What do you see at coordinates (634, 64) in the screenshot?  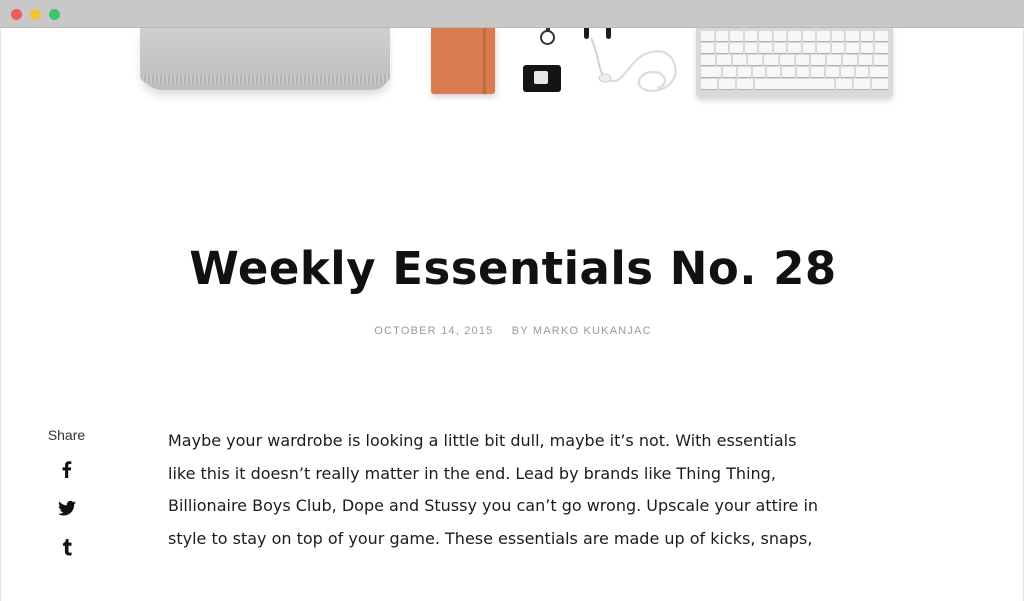 I see `earphone-cable-photo-object` at bounding box center [634, 64].